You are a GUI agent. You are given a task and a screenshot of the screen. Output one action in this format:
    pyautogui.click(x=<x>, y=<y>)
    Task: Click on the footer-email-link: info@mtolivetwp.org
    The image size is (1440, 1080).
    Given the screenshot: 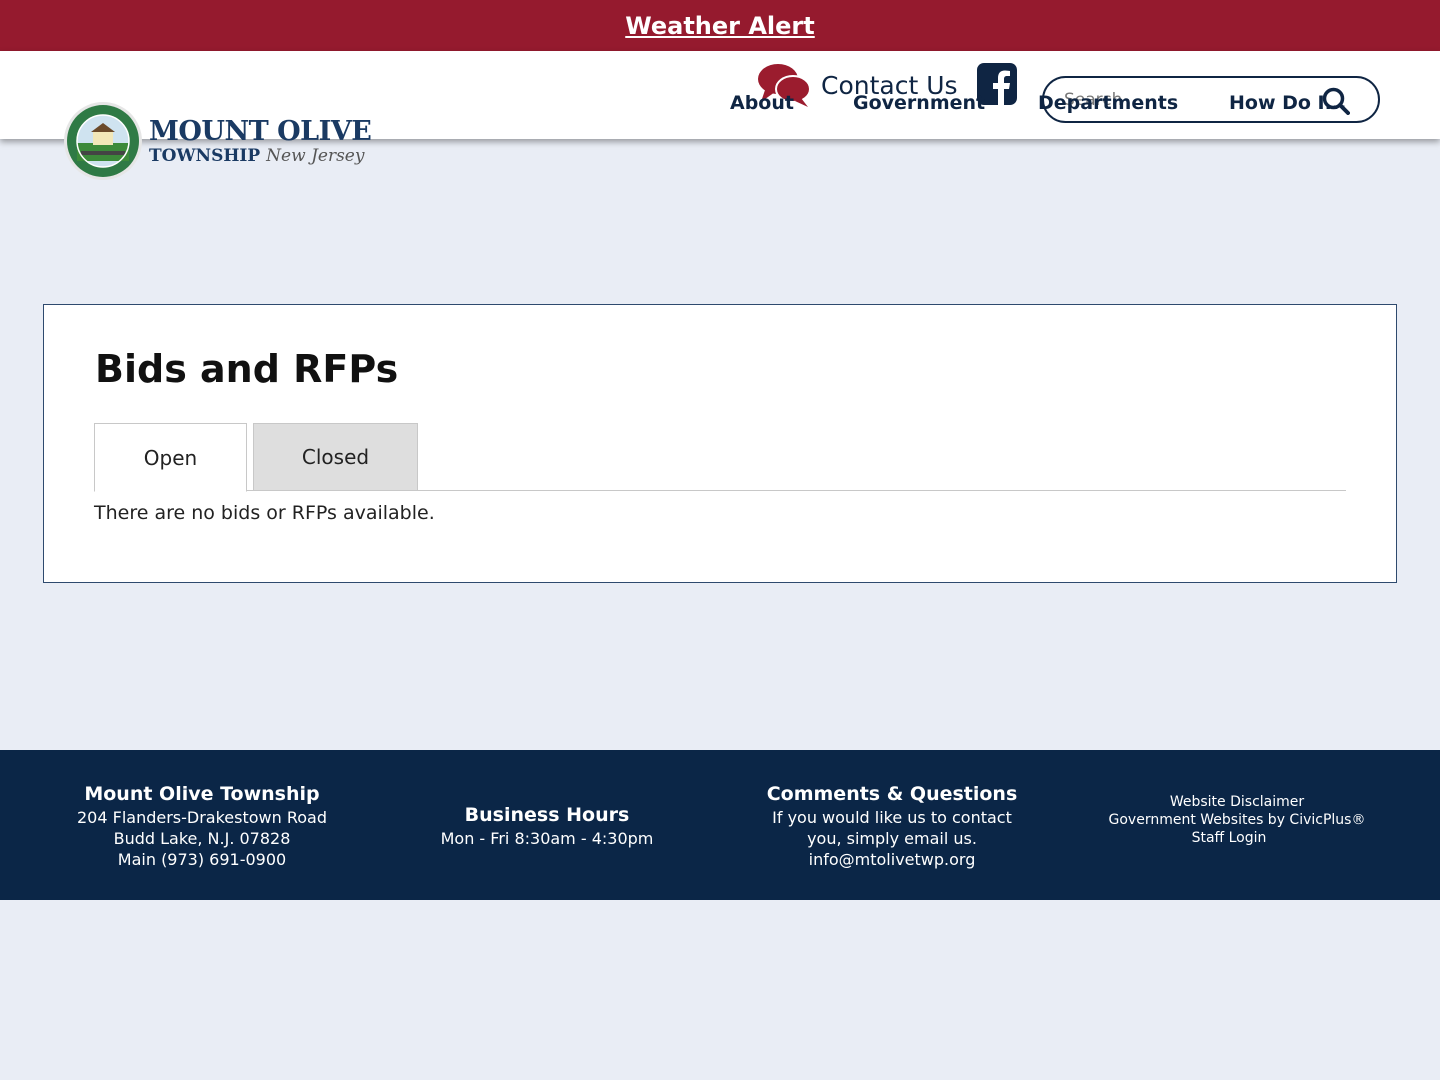 What is the action you would take?
    pyautogui.click(x=892, y=859)
    